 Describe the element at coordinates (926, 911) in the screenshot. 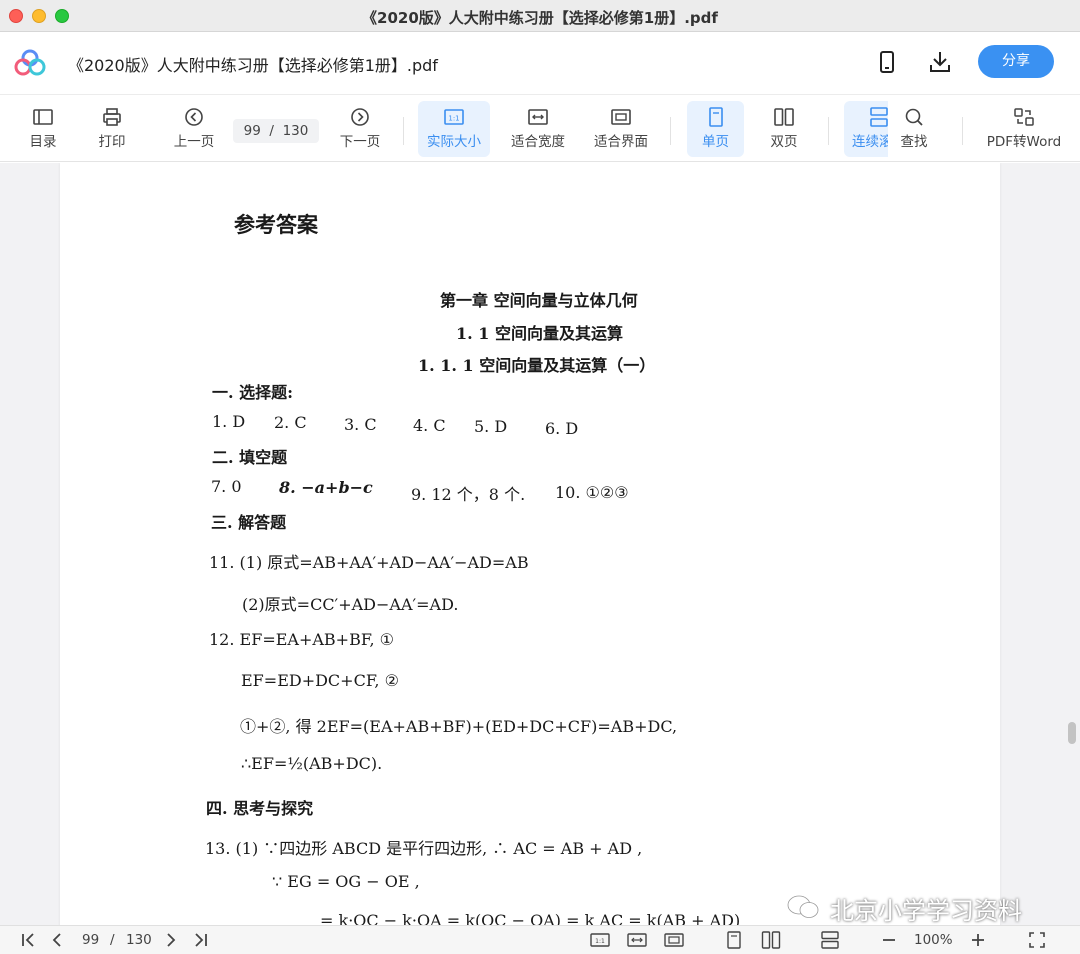

I see `watermark-text: 北京小学学习资料` at that location.